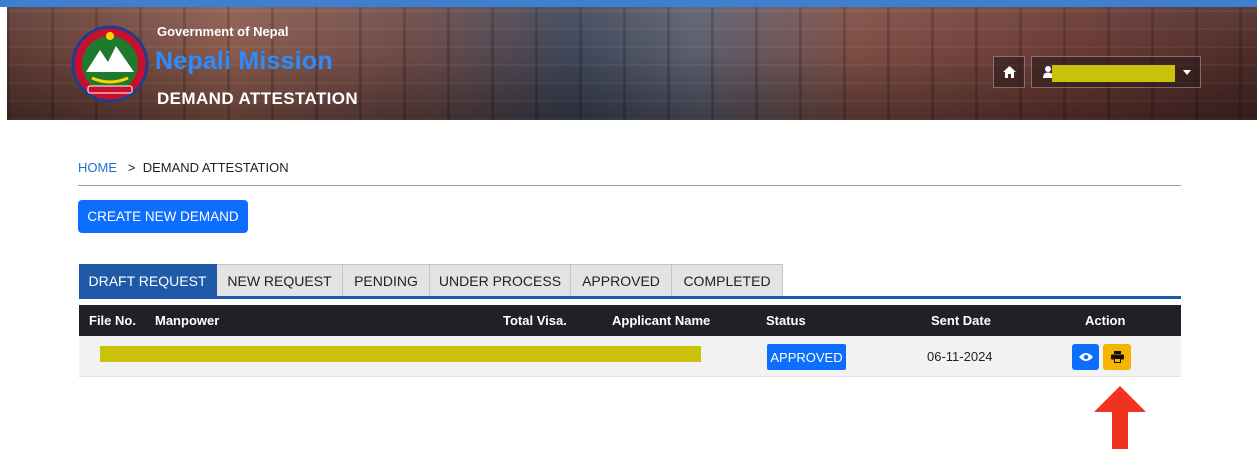  I want to click on print-icon, so click(1117, 357).